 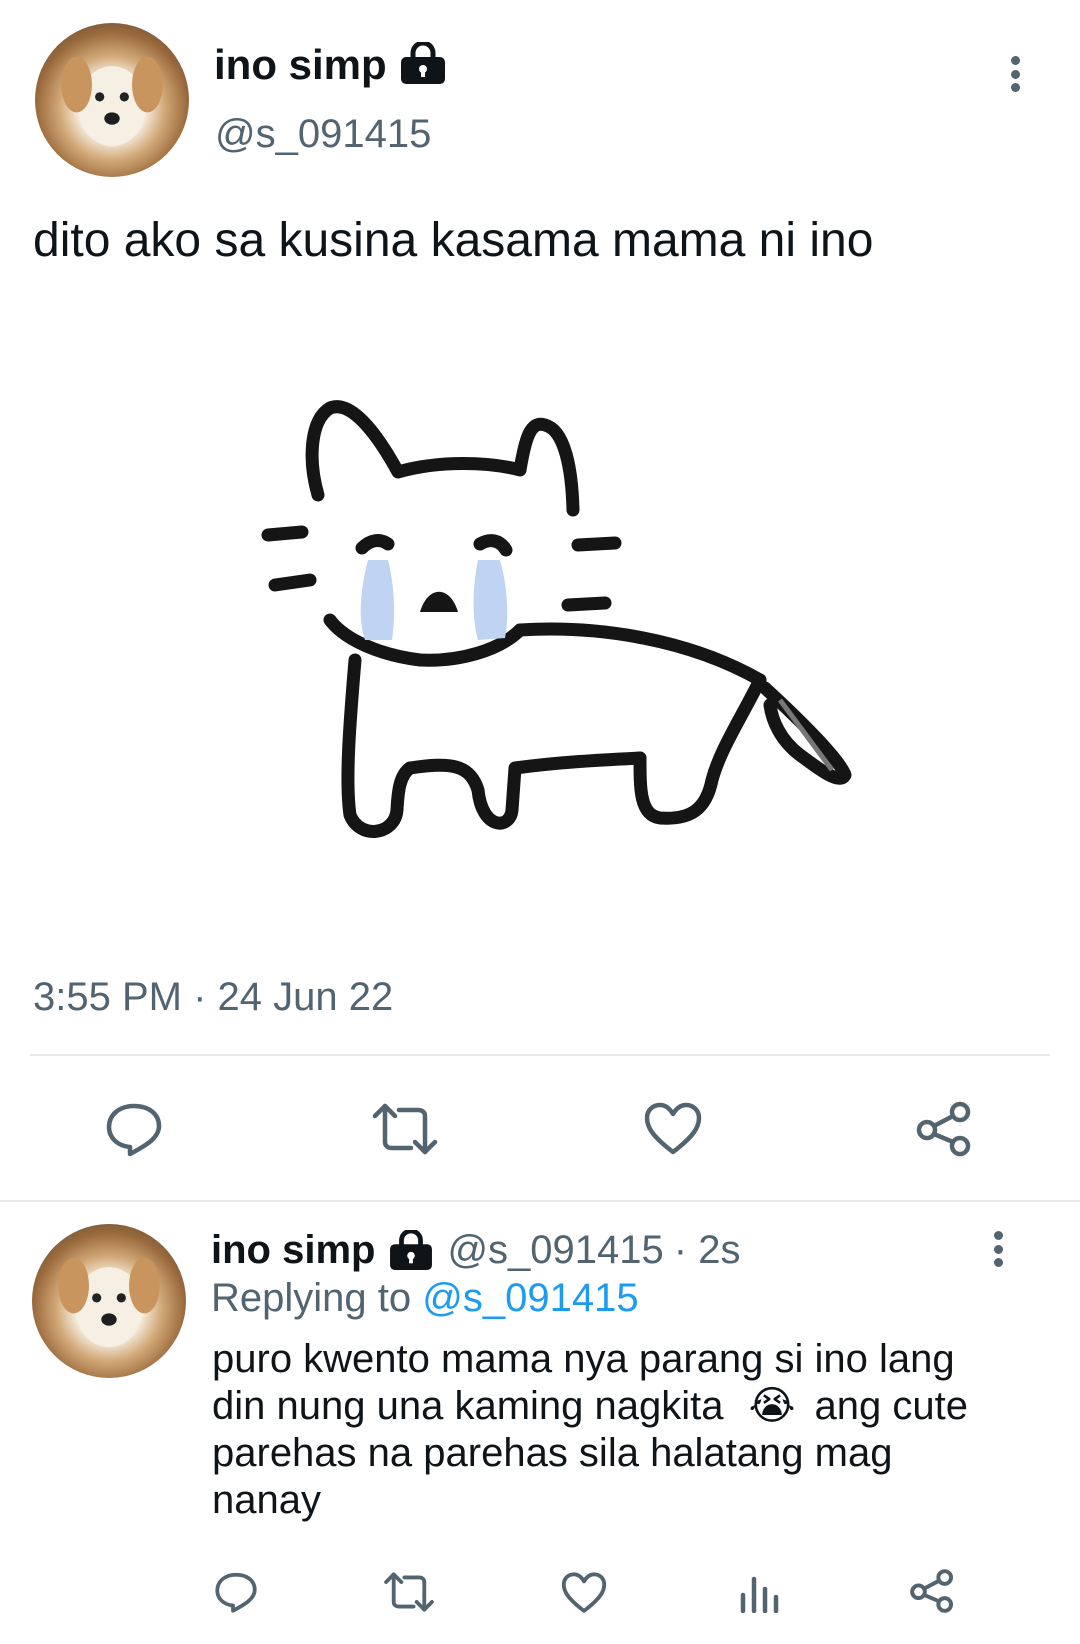 What do you see at coordinates (293, 1250) in the screenshot?
I see `reply-author-name: ino simp` at bounding box center [293, 1250].